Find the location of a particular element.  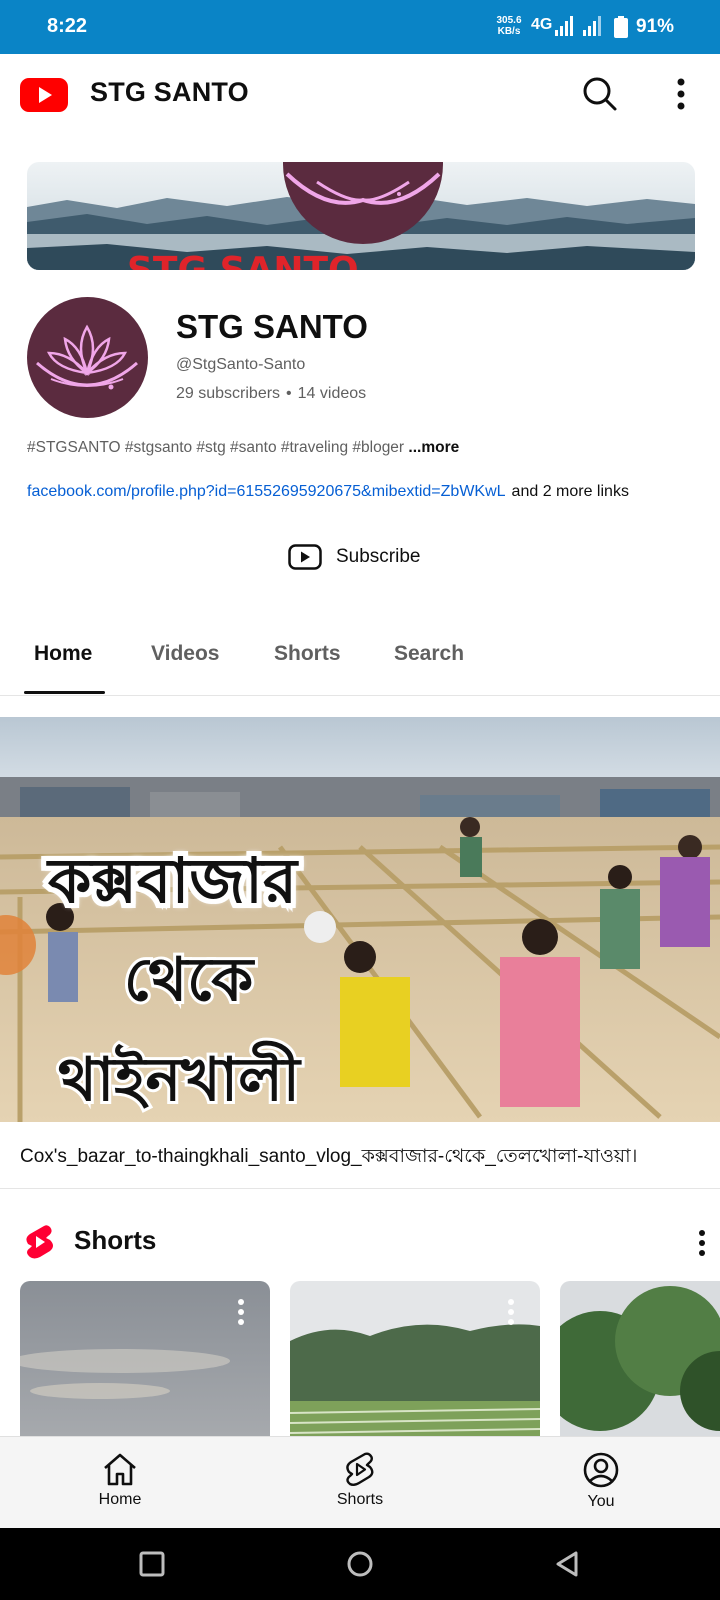

network-speed-unit: KB/s is located at coordinates (509, 31).